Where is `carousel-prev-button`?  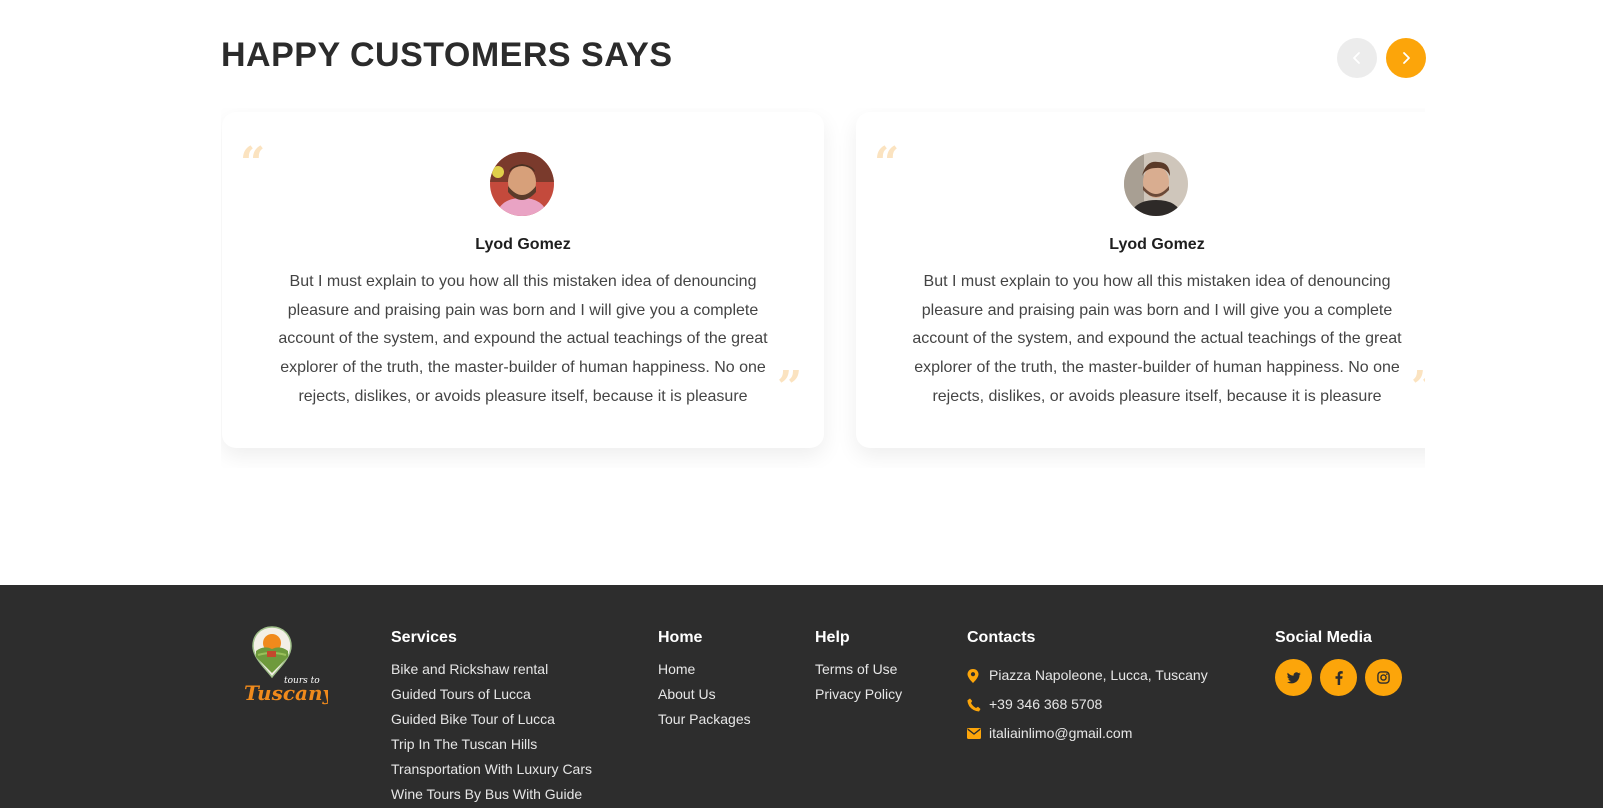 carousel-prev-button is located at coordinates (1357, 58).